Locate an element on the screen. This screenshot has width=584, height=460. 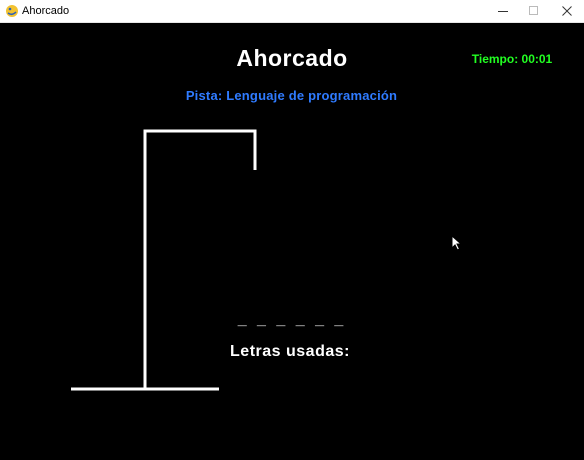
title-bar: Ahorcado is located at coordinates (292, 11).